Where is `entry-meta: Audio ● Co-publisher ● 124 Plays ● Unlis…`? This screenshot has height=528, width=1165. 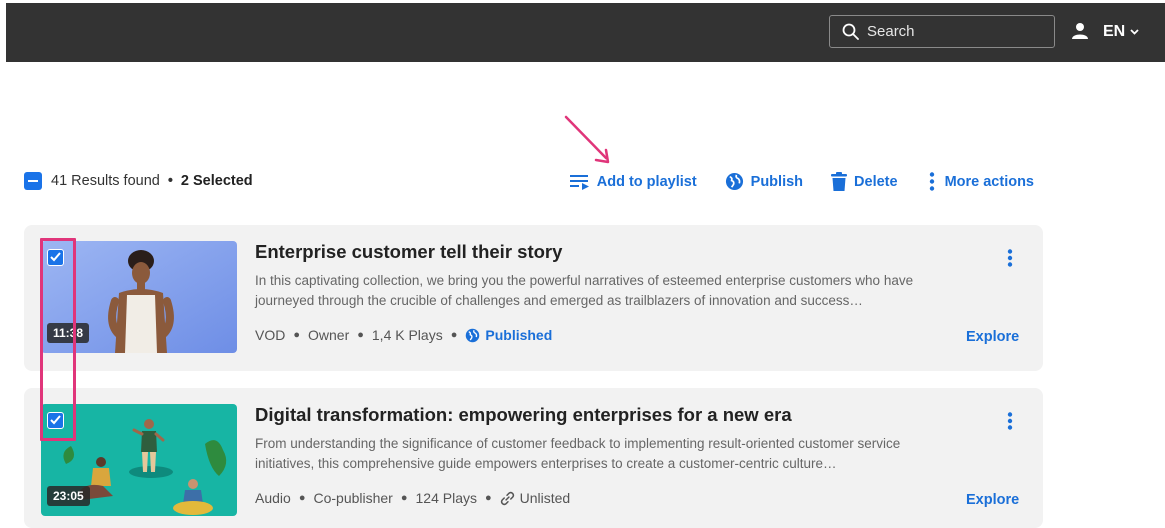 entry-meta: Audio ● Co-publisher ● 124 Plays ● Unlis… is located at coordinates (412, 498).